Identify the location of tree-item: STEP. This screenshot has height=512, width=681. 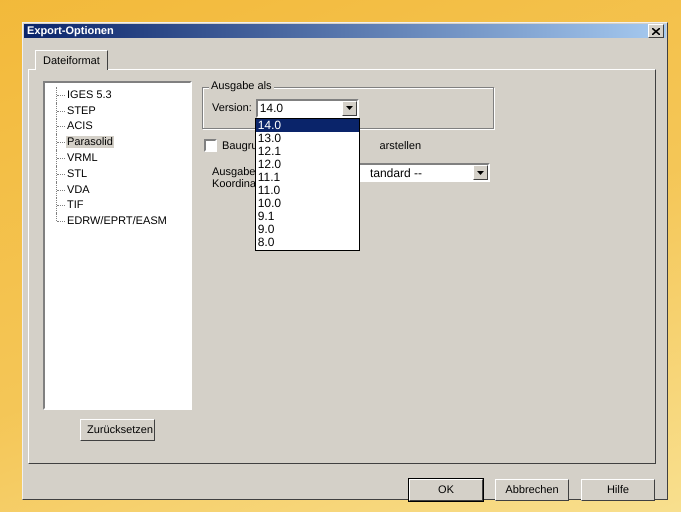
(81, 110).